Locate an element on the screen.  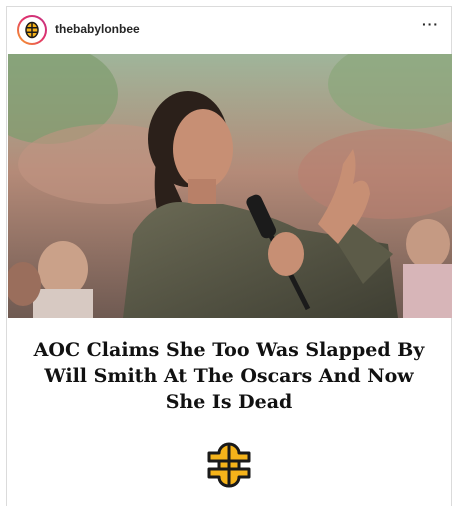
post-username: thebabylonbee is located at coordinates (97, 29).